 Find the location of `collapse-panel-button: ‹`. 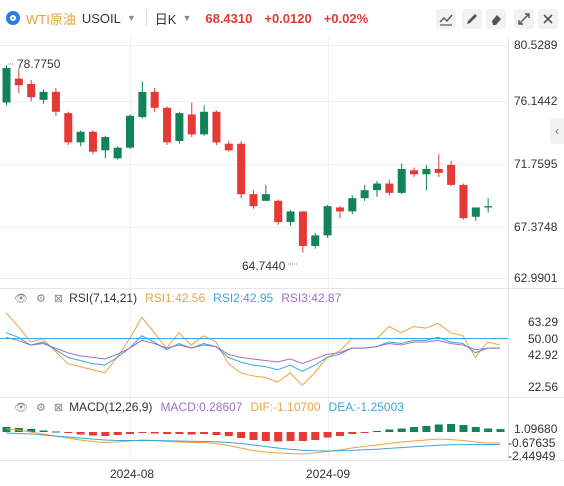

collapse-panel-button: ‹ is located at coordinates (557, 131).